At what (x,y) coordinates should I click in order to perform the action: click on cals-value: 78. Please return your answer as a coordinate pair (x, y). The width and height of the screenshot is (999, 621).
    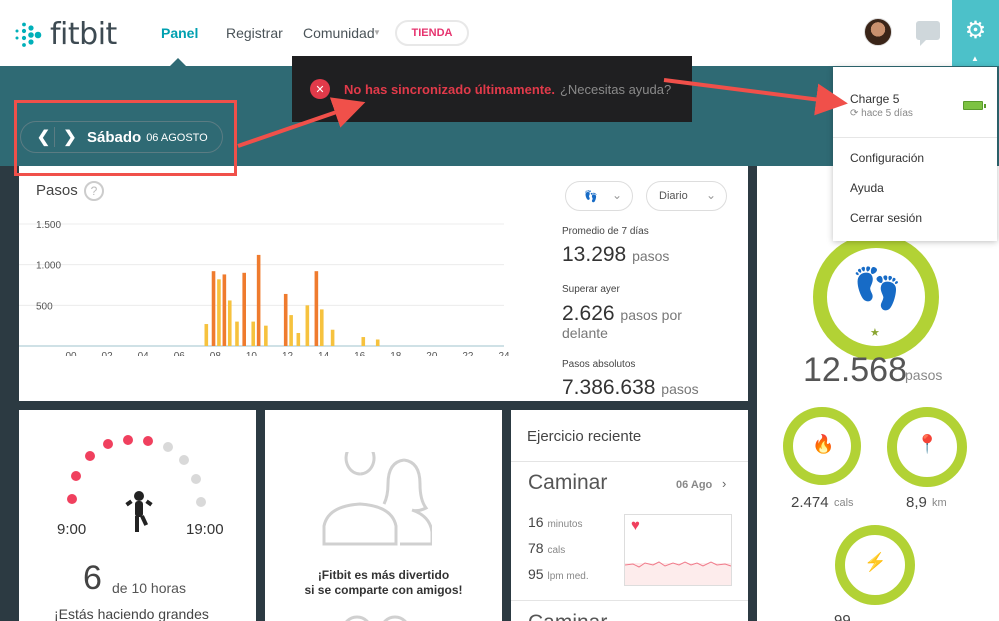
    Looking at the image, I should click on (536, 548).